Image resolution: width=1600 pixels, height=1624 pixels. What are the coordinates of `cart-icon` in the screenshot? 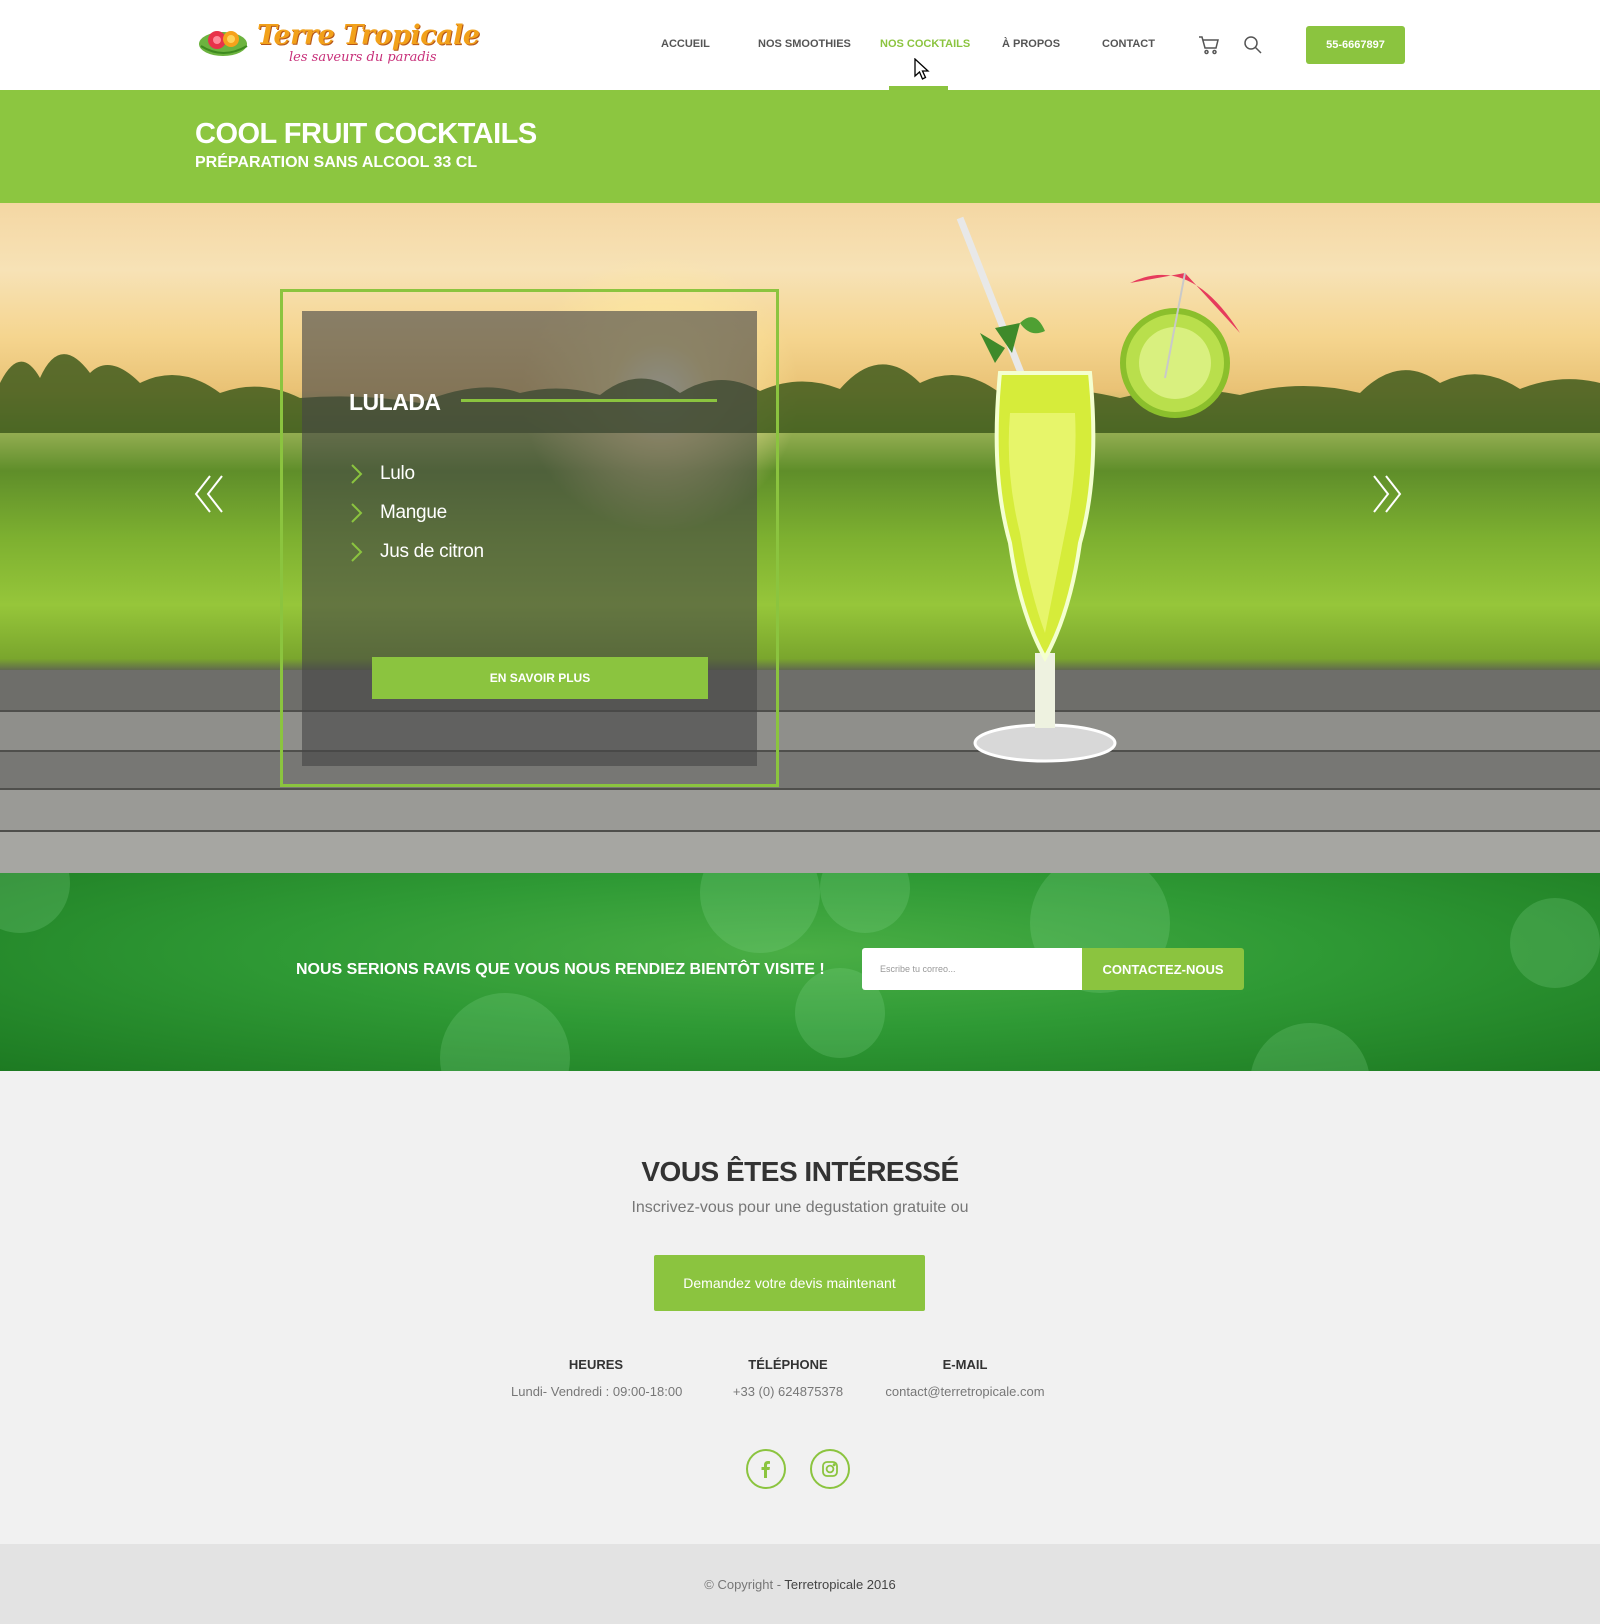 It's located at (1209, 45).